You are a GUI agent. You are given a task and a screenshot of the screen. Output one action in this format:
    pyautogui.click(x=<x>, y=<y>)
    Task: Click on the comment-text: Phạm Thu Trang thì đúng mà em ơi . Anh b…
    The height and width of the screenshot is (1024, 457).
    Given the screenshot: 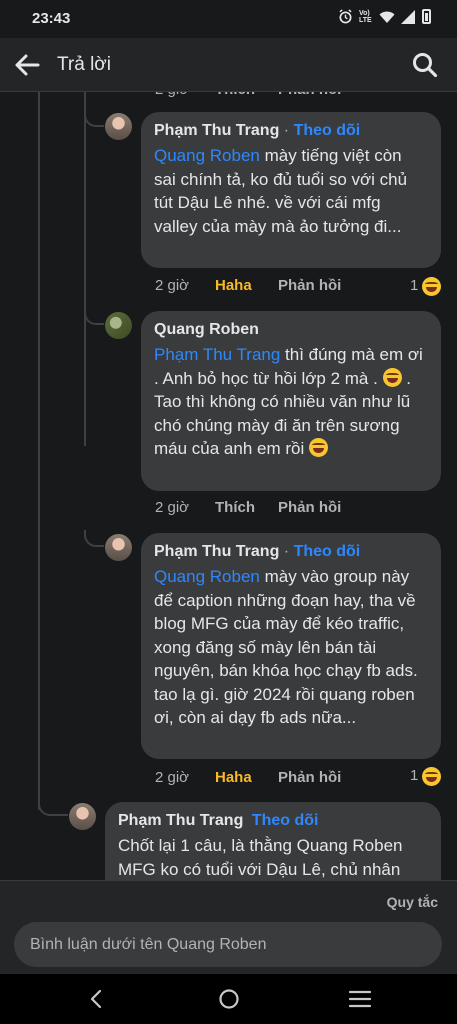 What is the action you would take?
    pyautogui.click(x=291, y=402)
    